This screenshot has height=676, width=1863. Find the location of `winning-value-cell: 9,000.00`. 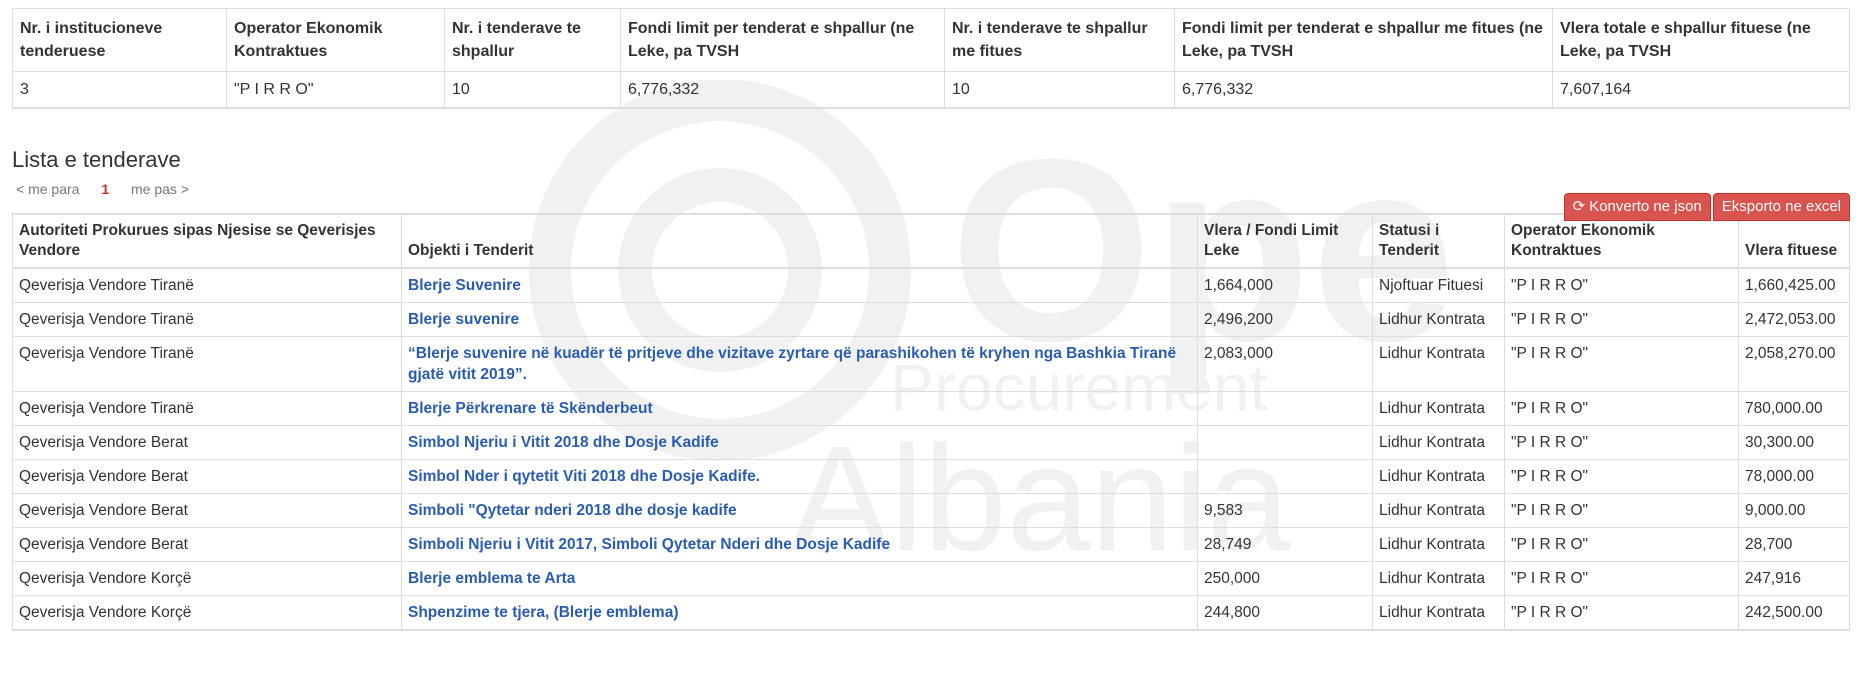

winning-value-cell: 9,000.00 is located at coordinates (1794, 510).